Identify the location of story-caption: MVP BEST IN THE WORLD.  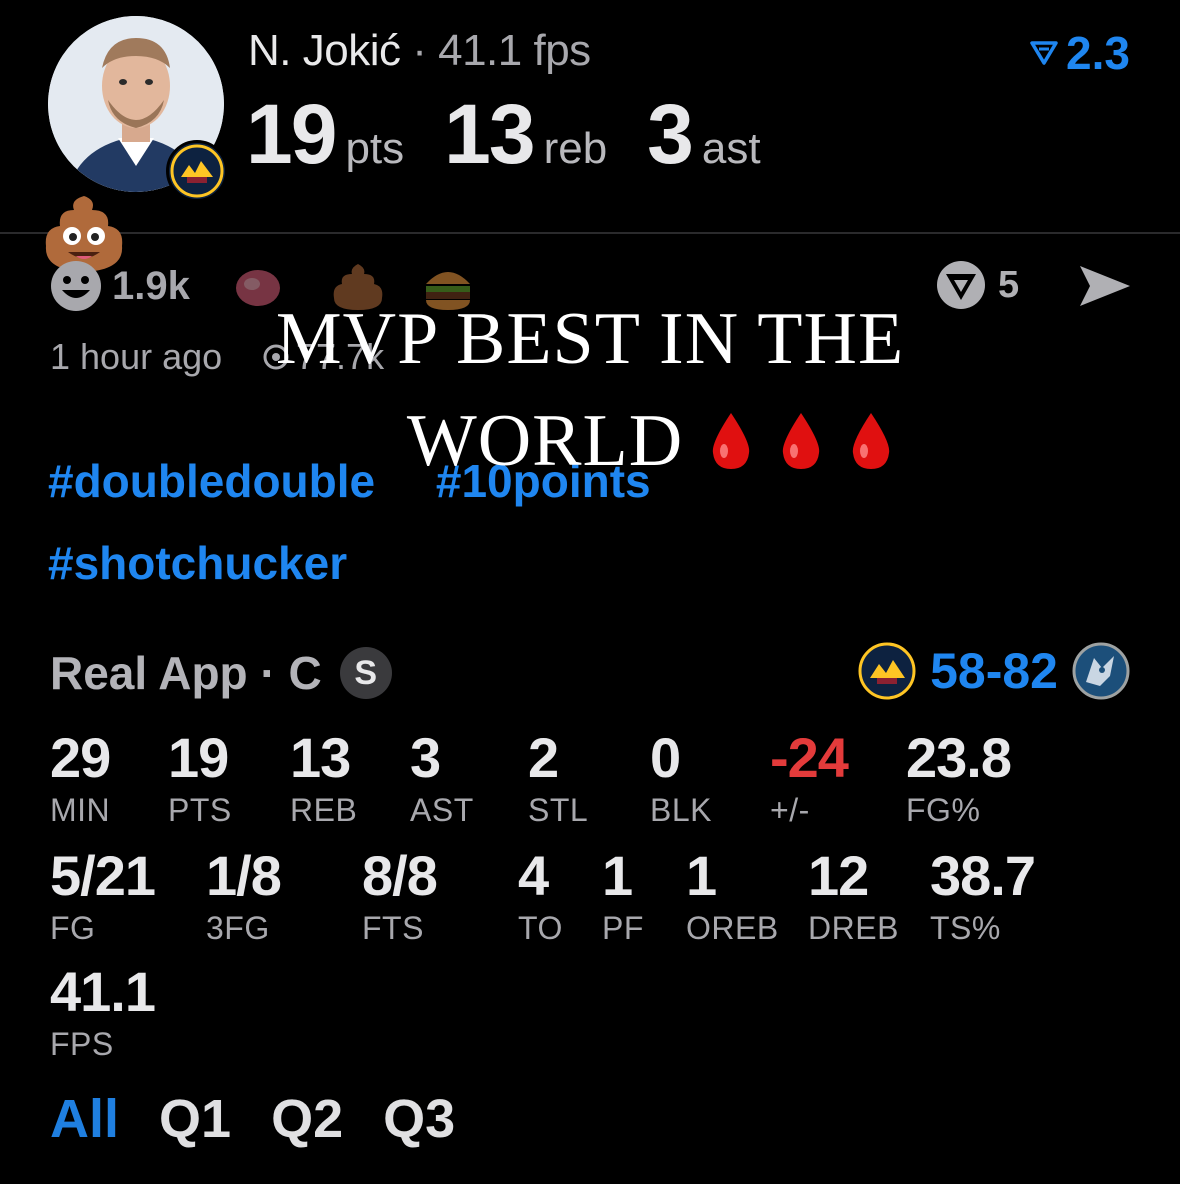
(590, 390).